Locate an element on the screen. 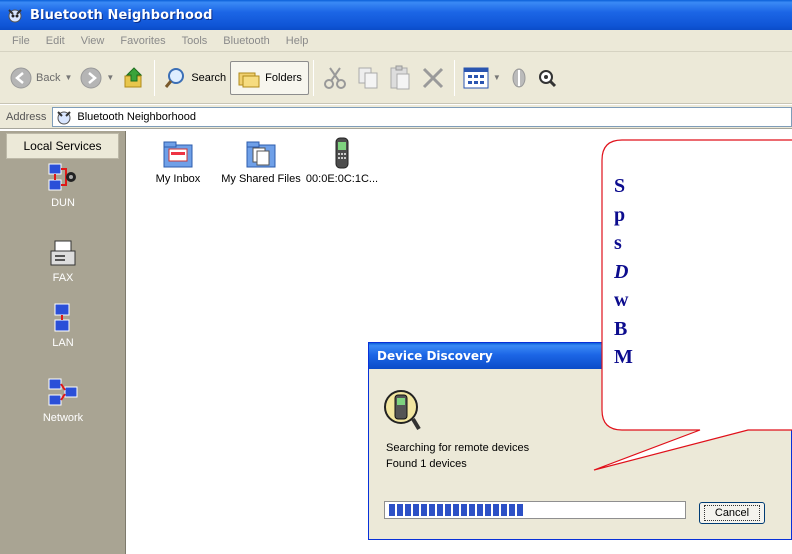  views-button: ▼ is located at coordinates (482, 78).